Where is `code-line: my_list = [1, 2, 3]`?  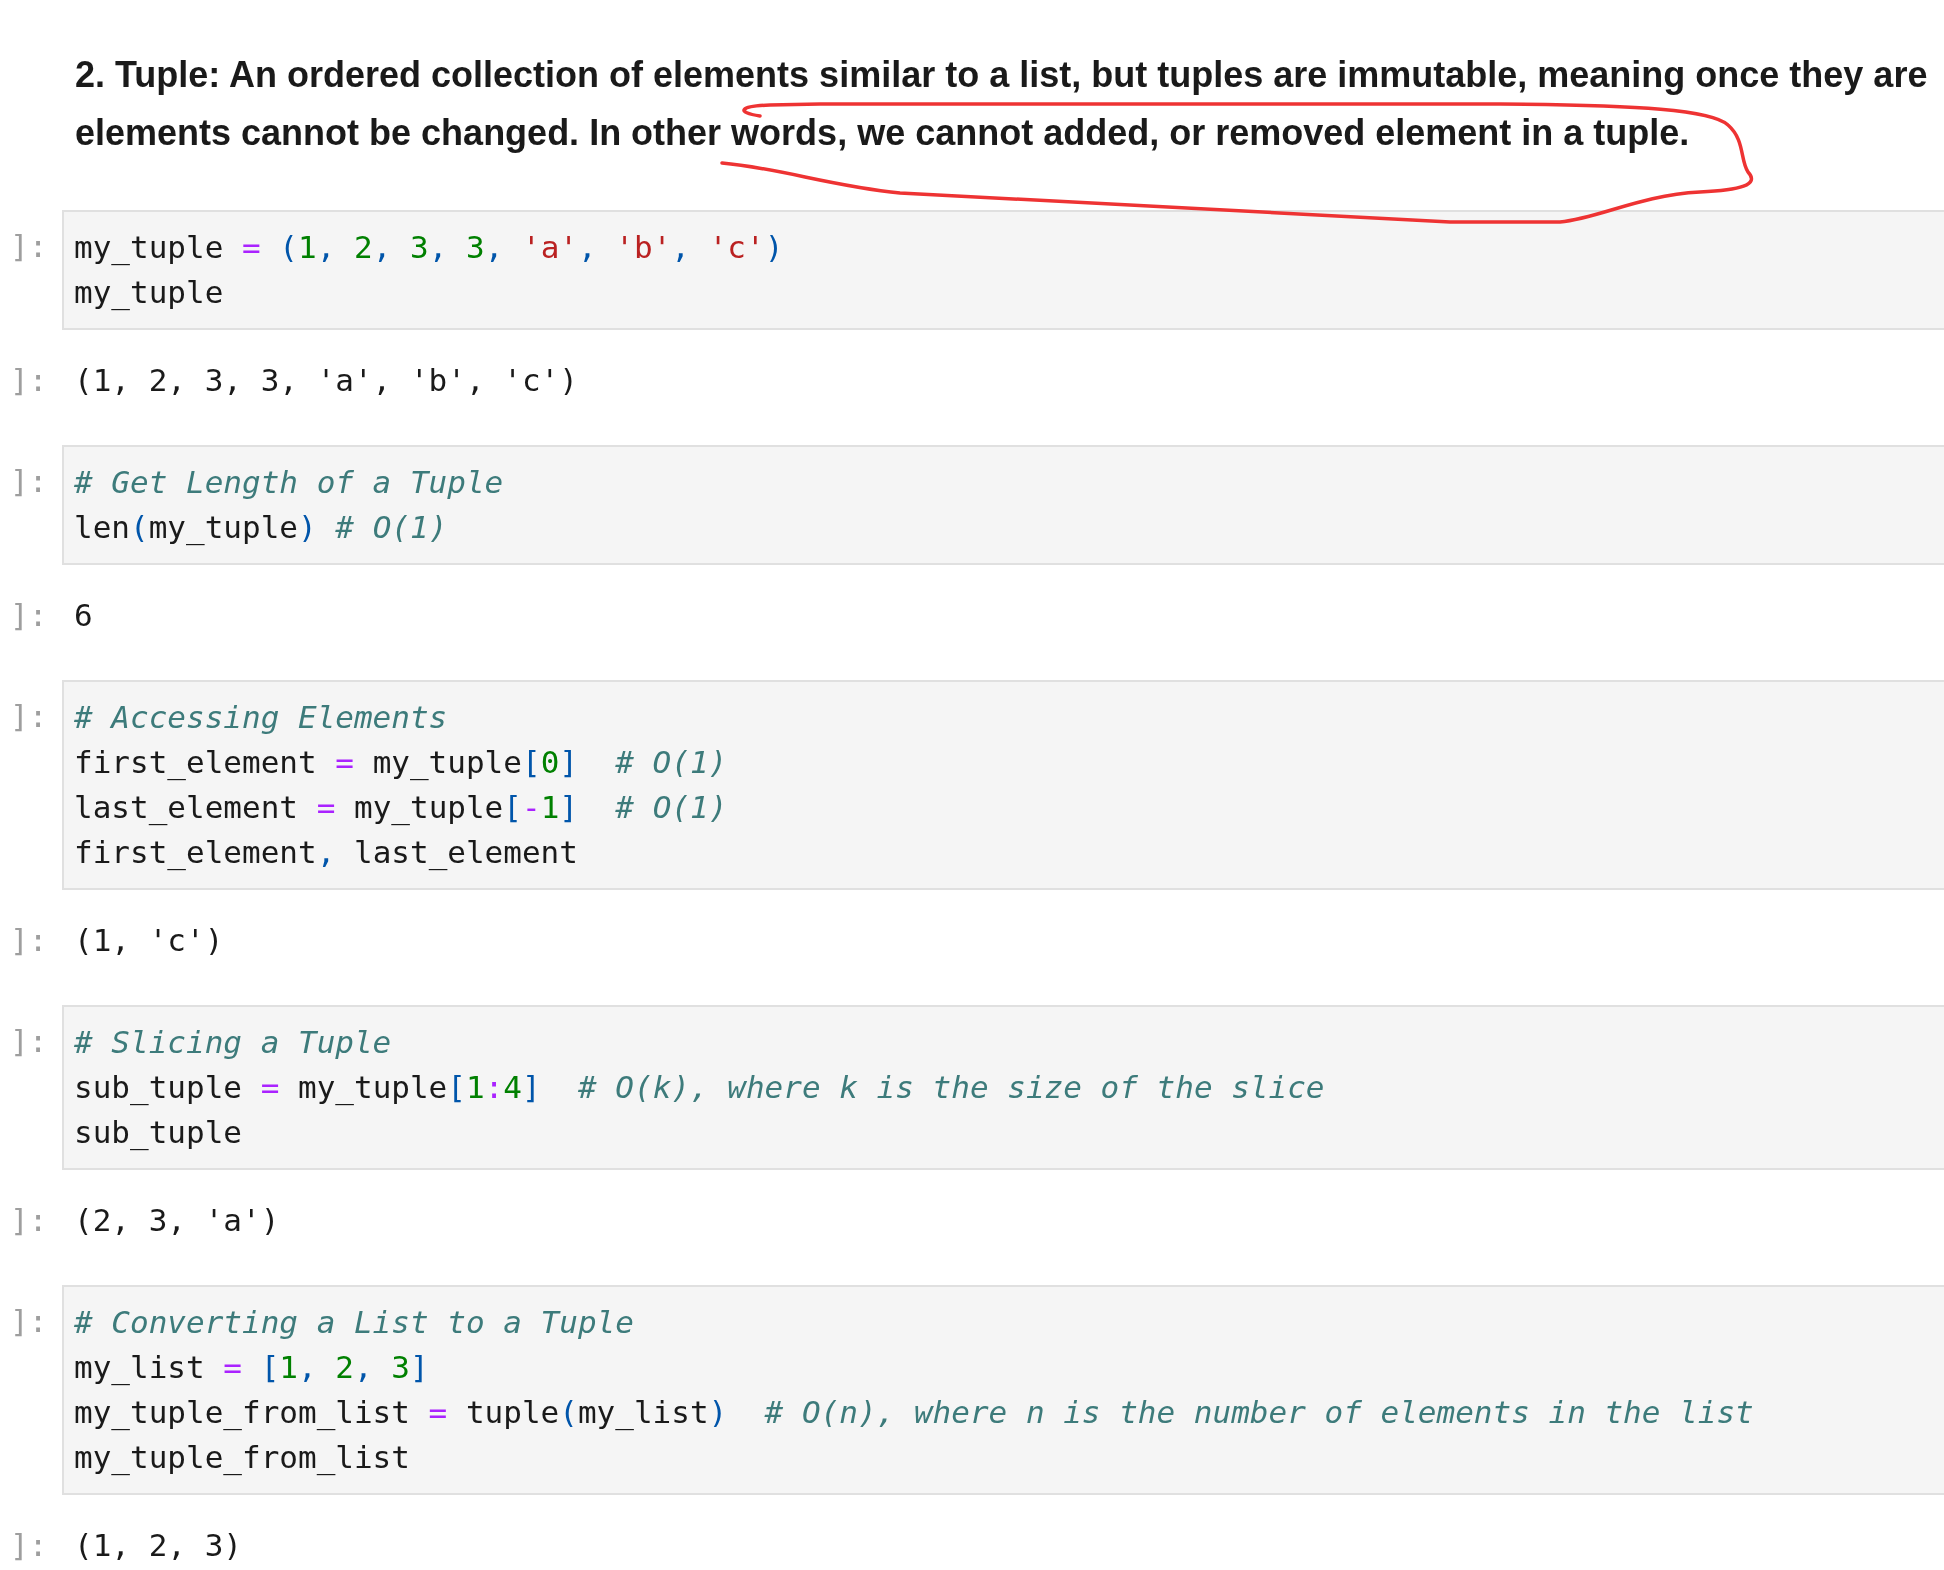
code-line: my_list = [1, 2, 3] is located at coordinates (252, 1368).